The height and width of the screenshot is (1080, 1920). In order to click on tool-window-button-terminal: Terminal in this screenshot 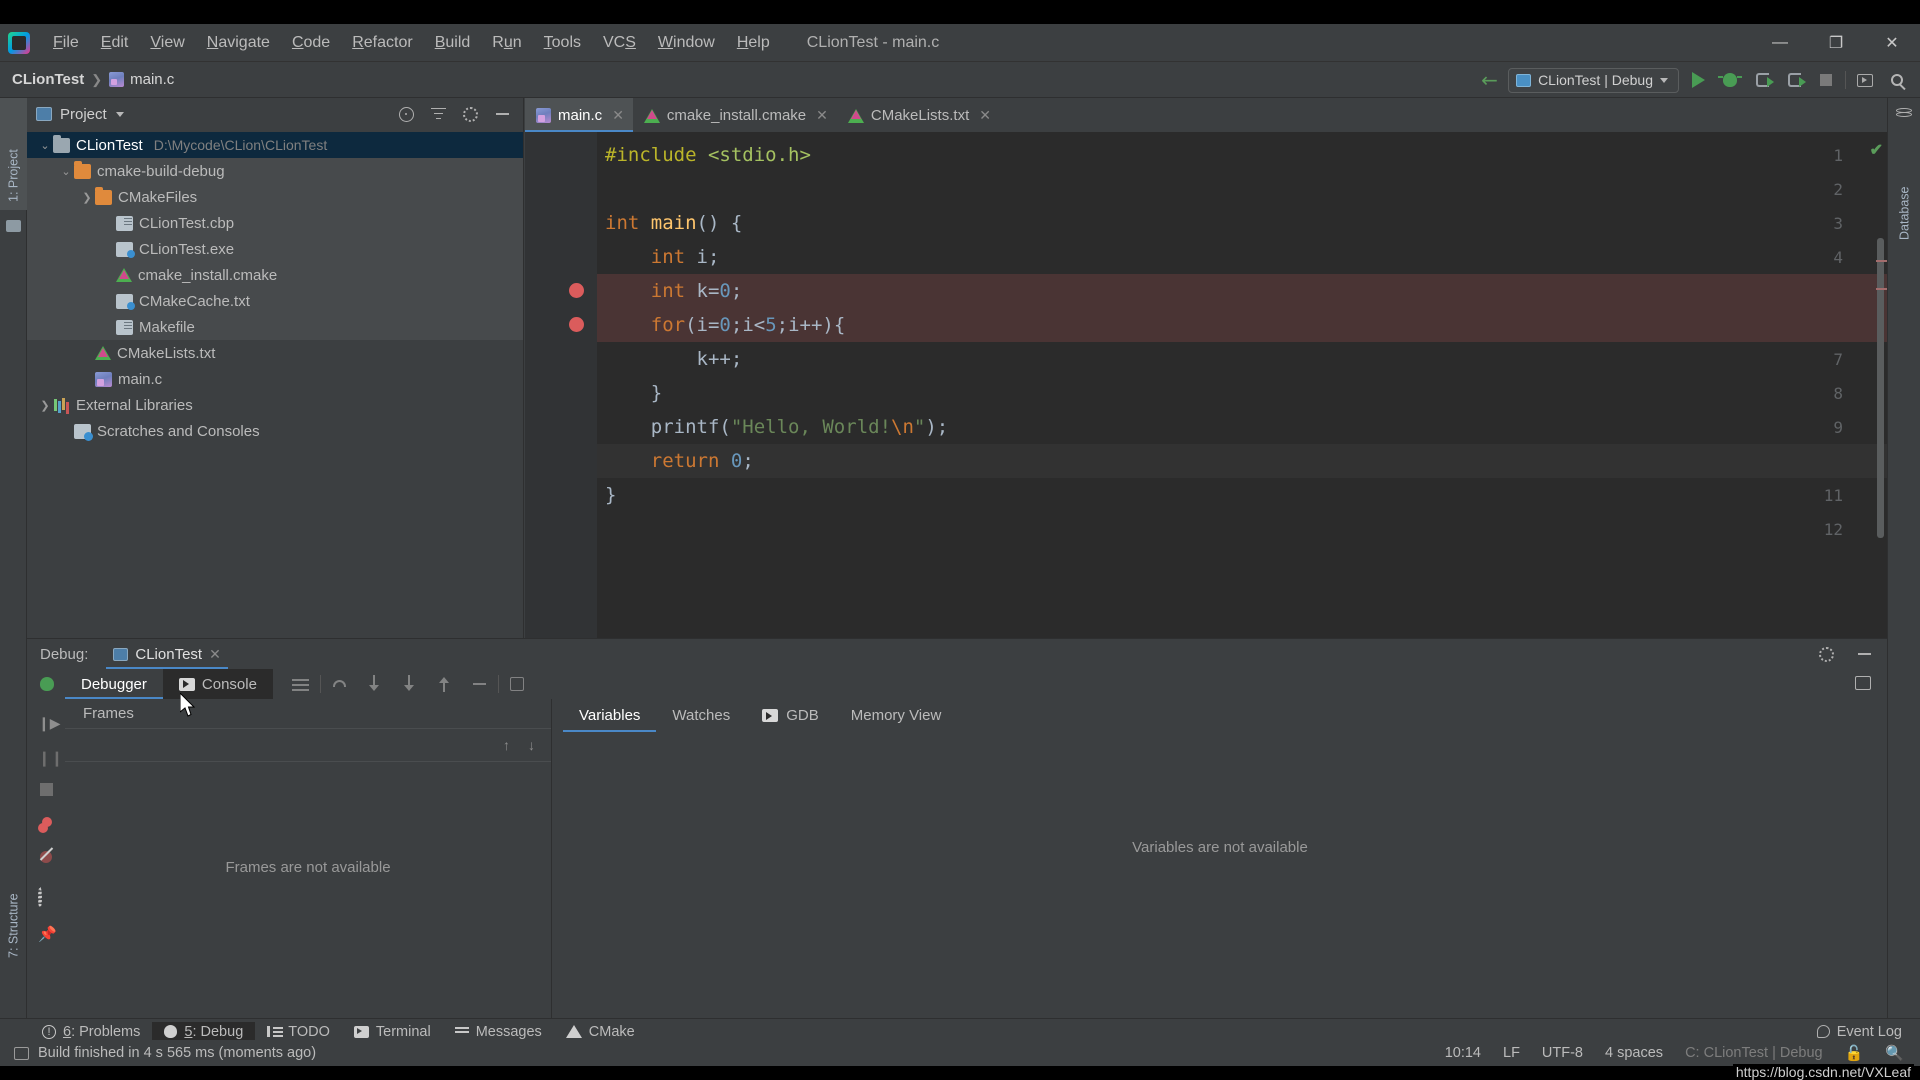, I will do `click(392, 1032)`.